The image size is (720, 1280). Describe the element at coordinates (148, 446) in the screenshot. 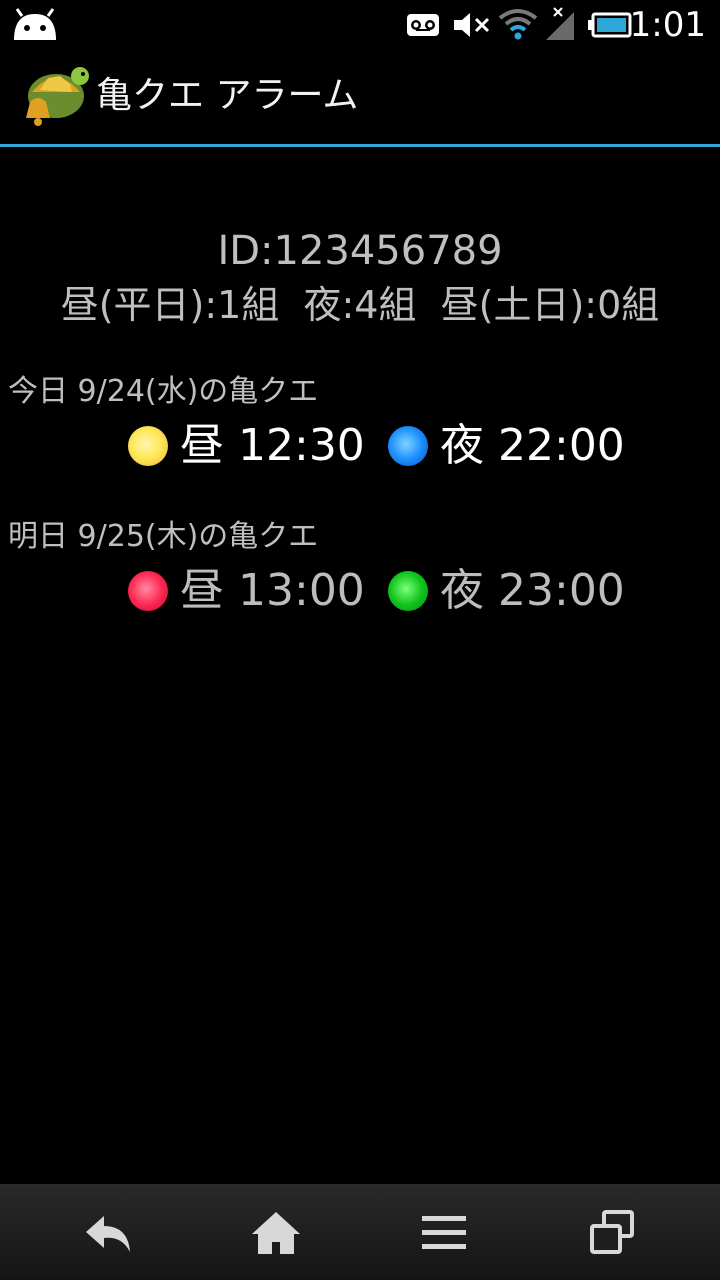

I see `yellow-dot-icon` at that location.